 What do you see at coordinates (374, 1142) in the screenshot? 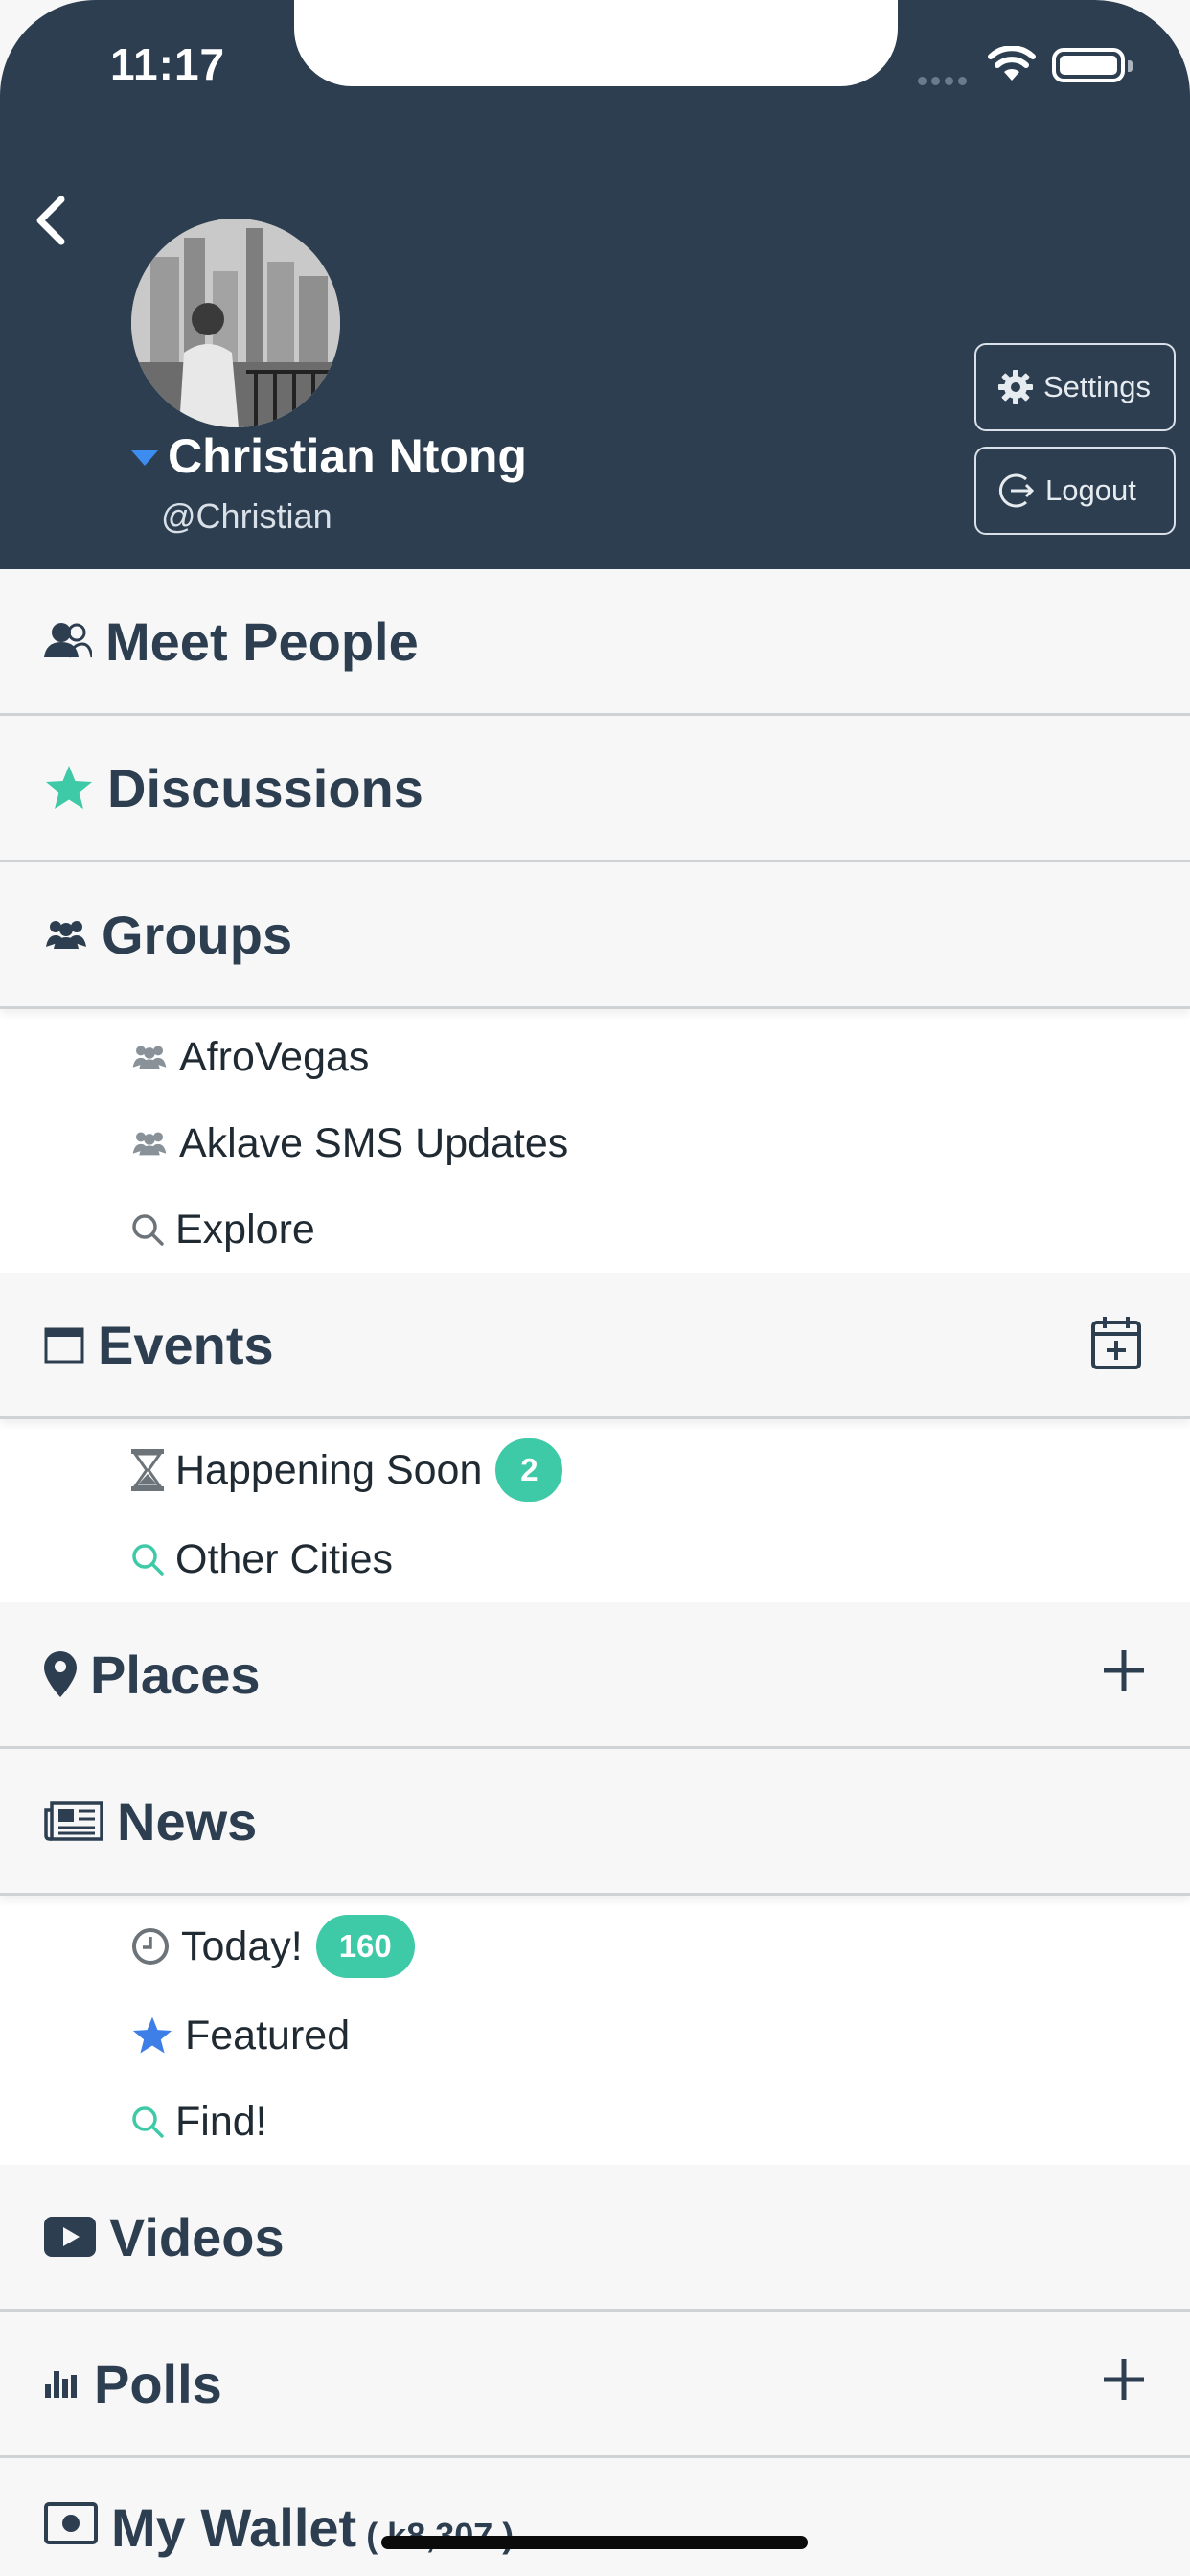
I see `submenu-label: Aklave SMS Updates` at bounding box center [374, 1142].